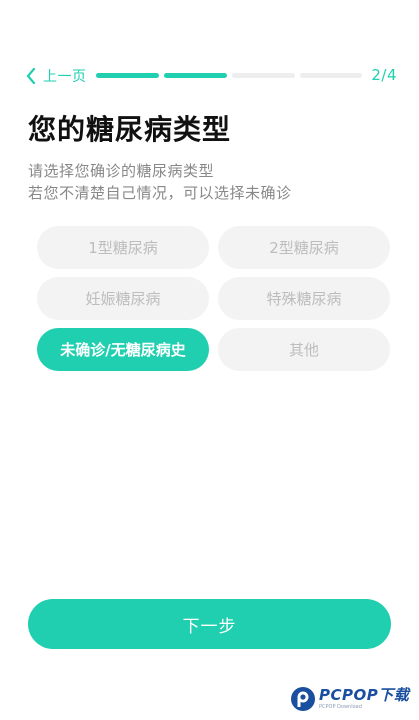 The height and width of the screenshot is (720, 419). Describe the element at coordinates (229, 75) in the screenshot. I see `progress-bar` at that location.